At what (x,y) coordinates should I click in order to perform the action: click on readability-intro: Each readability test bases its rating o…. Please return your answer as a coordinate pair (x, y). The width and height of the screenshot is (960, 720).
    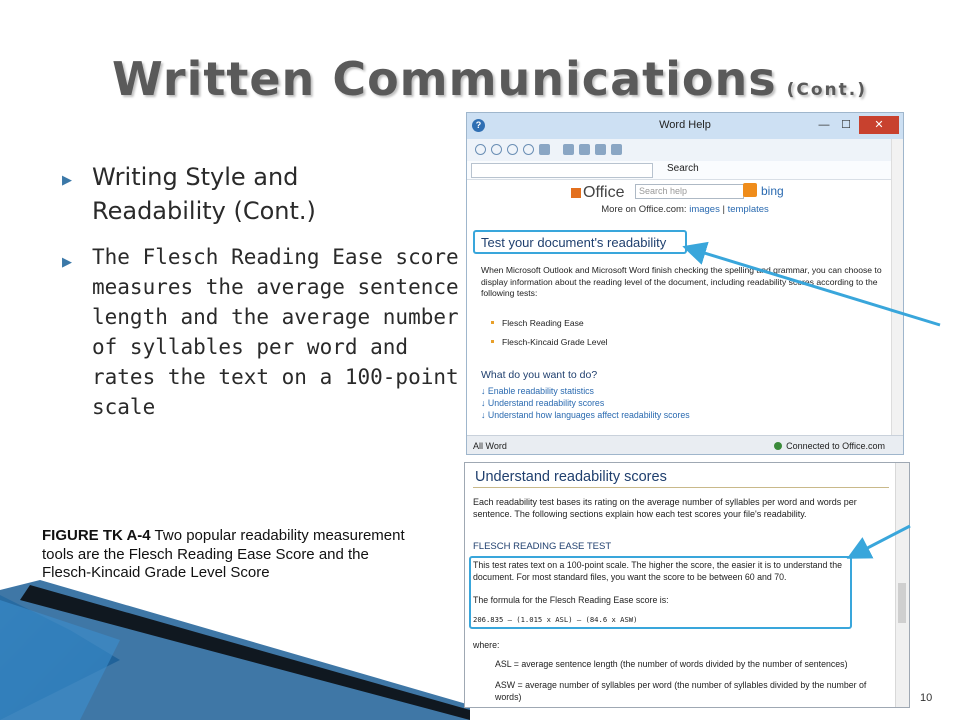
    Looking at the image, I should click on (665, 508).